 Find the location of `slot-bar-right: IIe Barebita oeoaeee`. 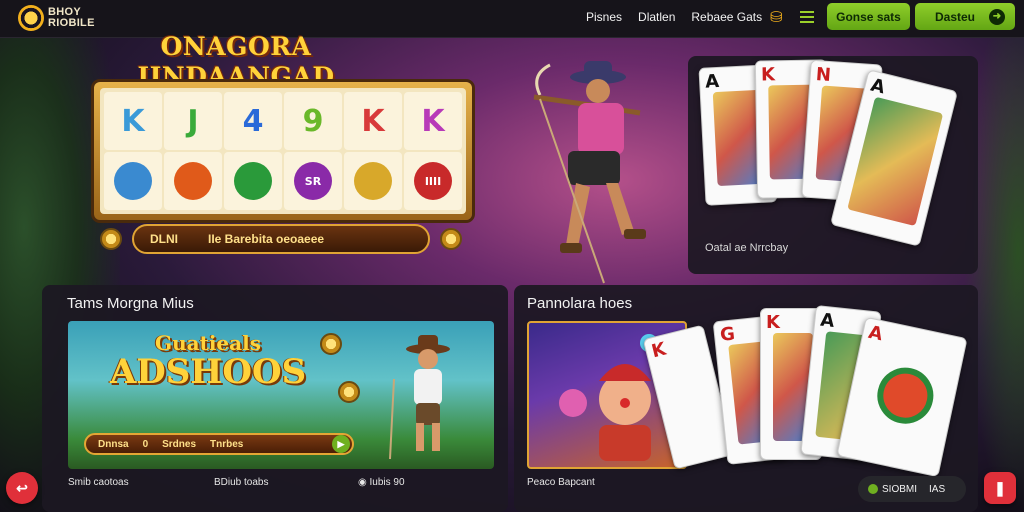

slot-bar-right: IIe Barebita oeoaeee is located at coordinates (266, 239).